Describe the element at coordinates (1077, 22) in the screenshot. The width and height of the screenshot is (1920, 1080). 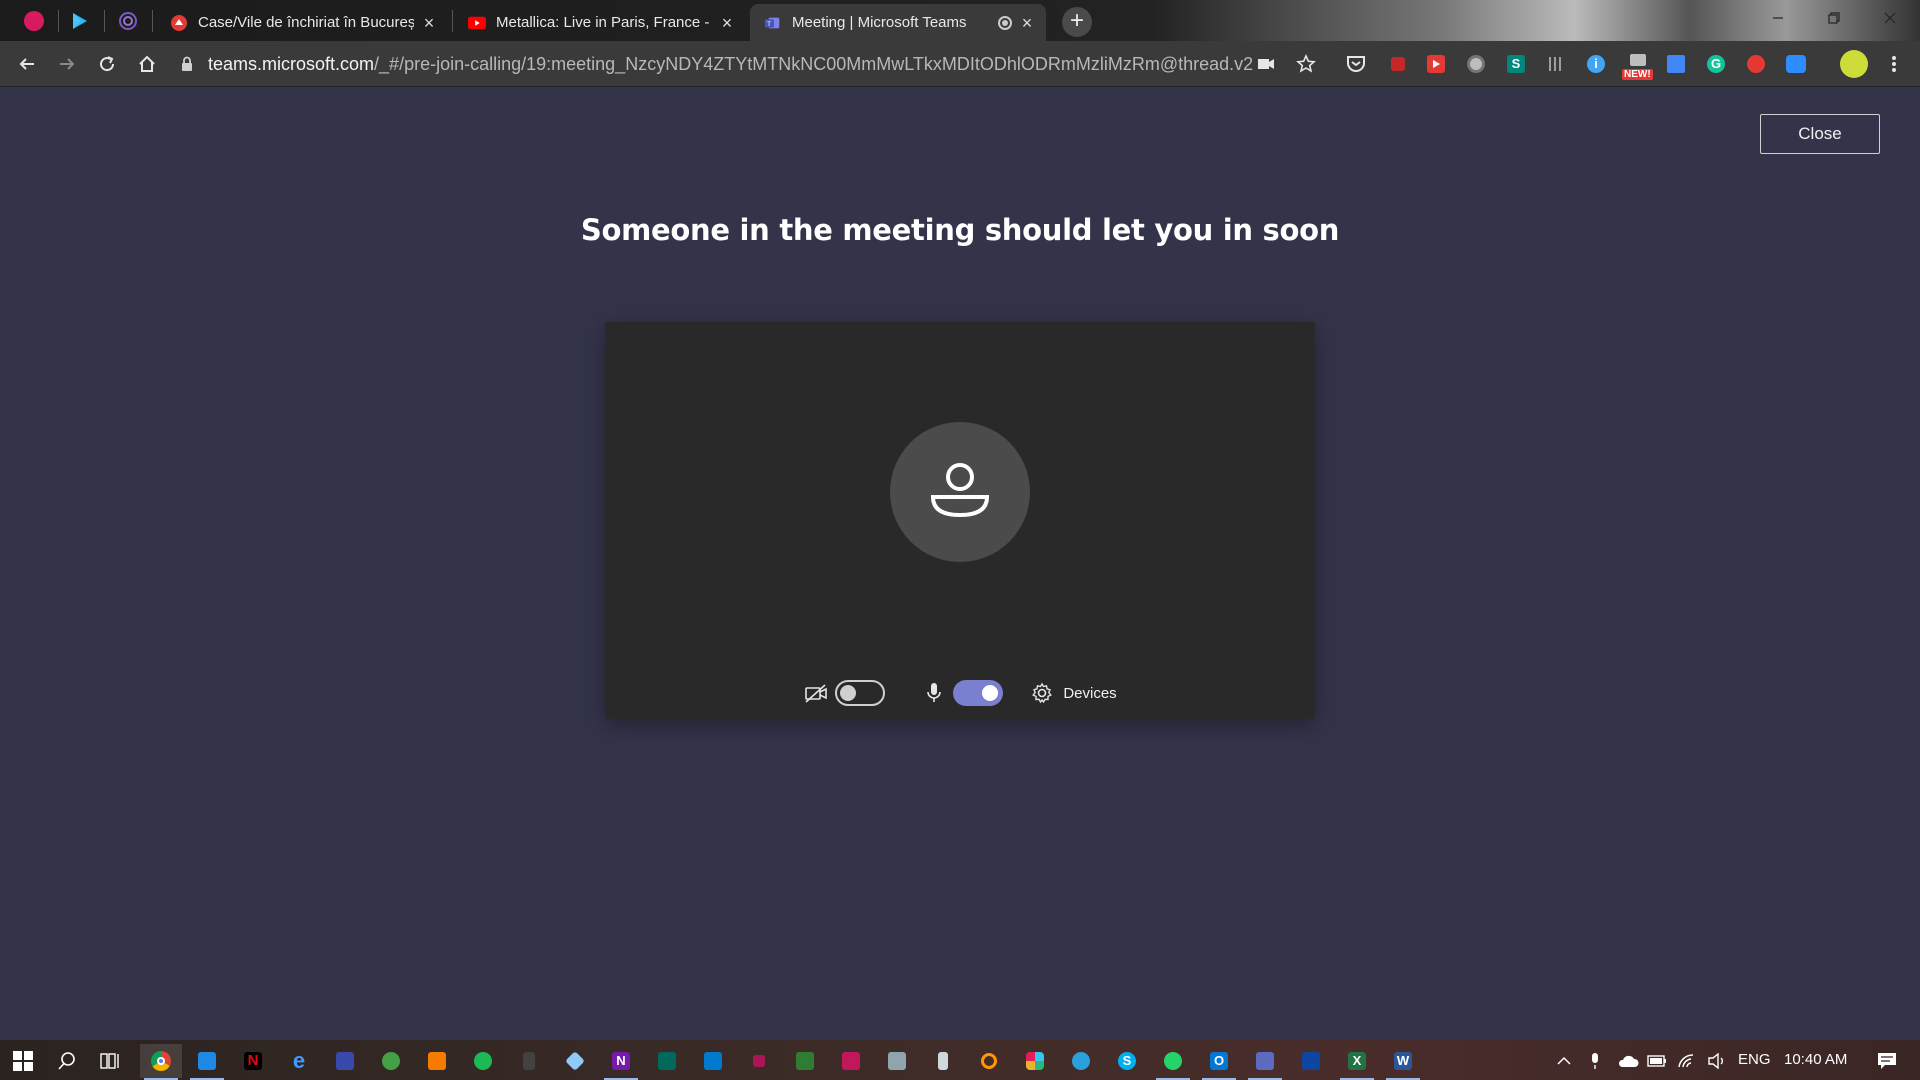
I see `new-tab-button: +` at that location.